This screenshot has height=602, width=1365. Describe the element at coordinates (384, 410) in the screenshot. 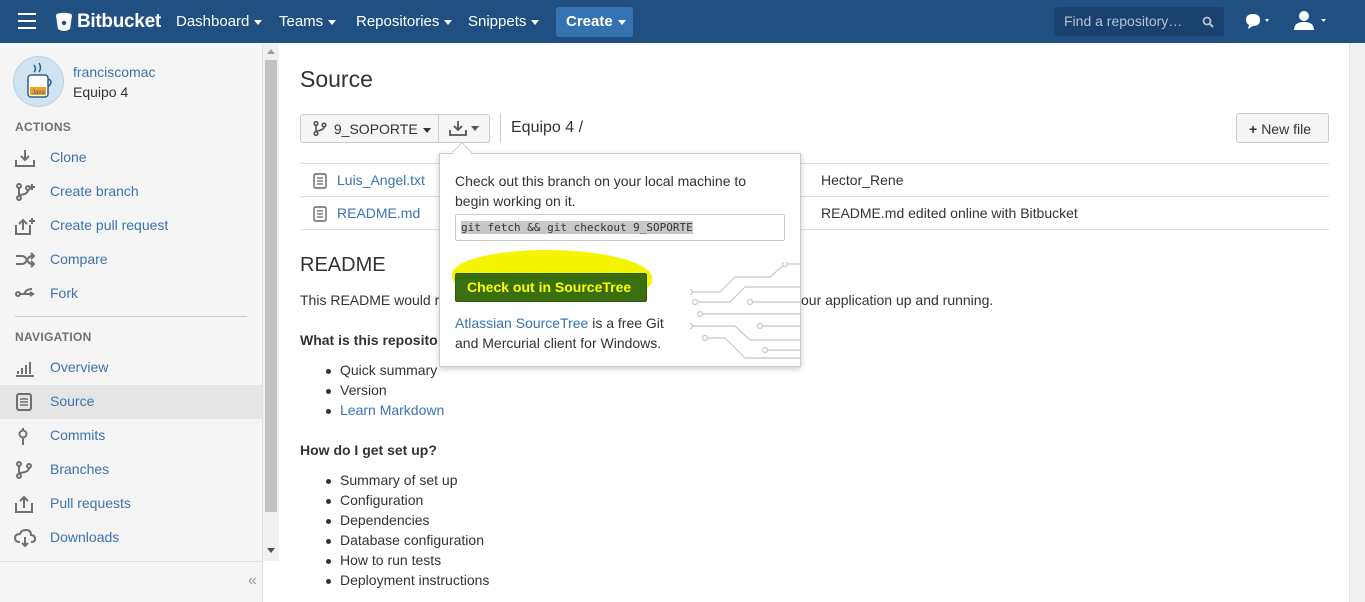

I see `learn-markdown-link: Learn Markdown` at that location.